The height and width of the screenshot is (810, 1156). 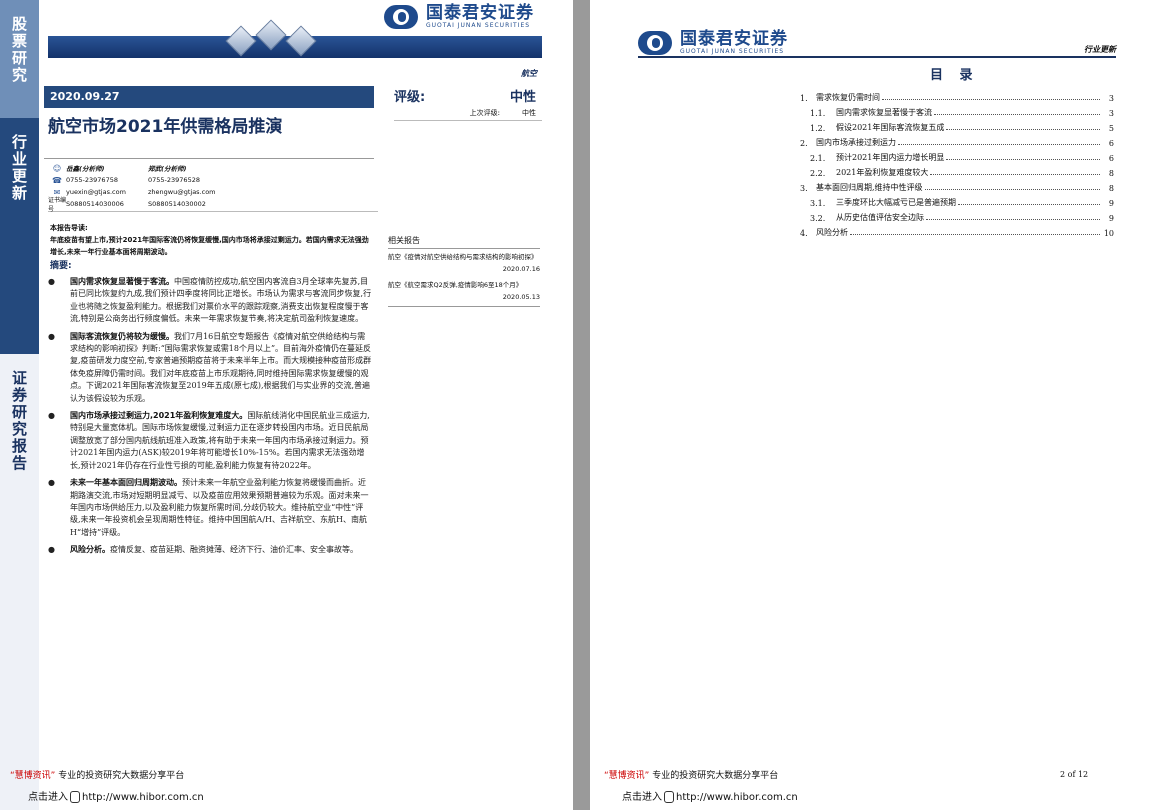 What do you see at coordinates (957, 215) in the screenshot?
I see `toc-entry: 3.2. 从历史估值评估安全边际 9` at bounding box center [957, 215].